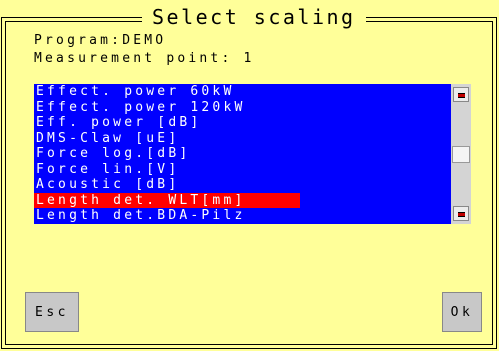  What do you see at coordinates (242, 108) in the screenshot?
I see `list-item: Effect. power 120kW` at bounding box center [242, 108].